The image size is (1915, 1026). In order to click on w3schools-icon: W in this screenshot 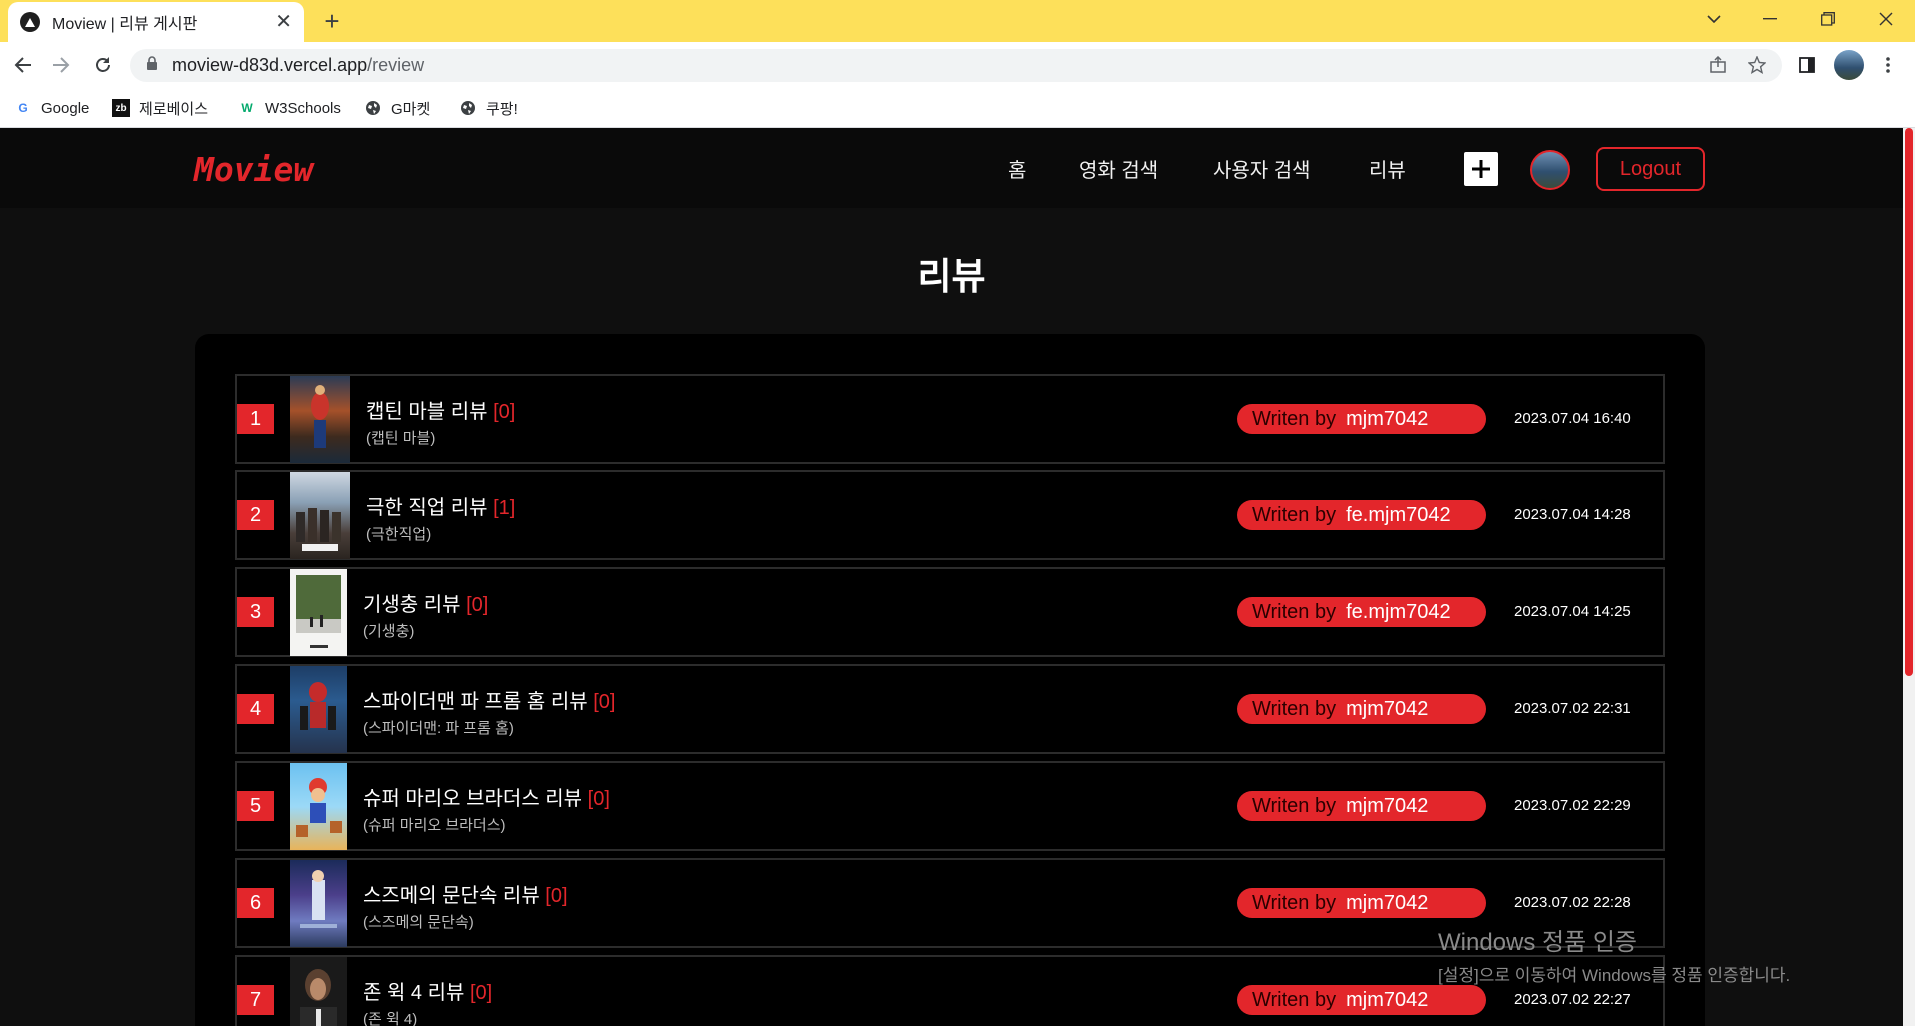, I will do `click(247, 108)`.